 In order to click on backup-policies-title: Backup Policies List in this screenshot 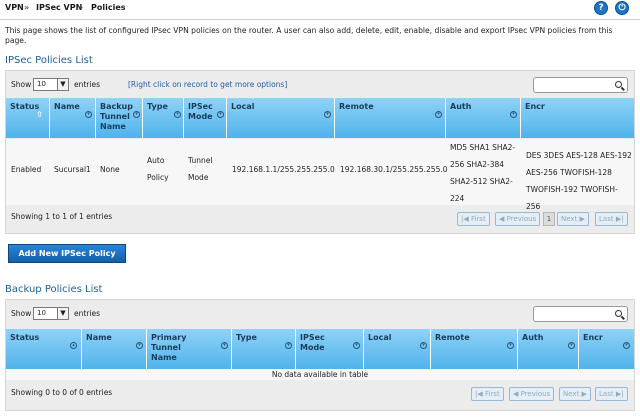, I will do `click(54, 289)`.